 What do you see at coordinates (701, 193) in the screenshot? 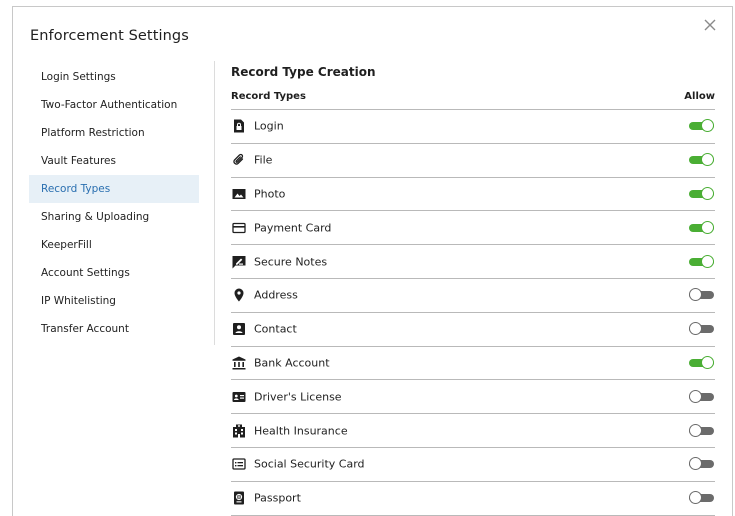
I see `allow-toggle-photo` at bounding box center [701, 193].